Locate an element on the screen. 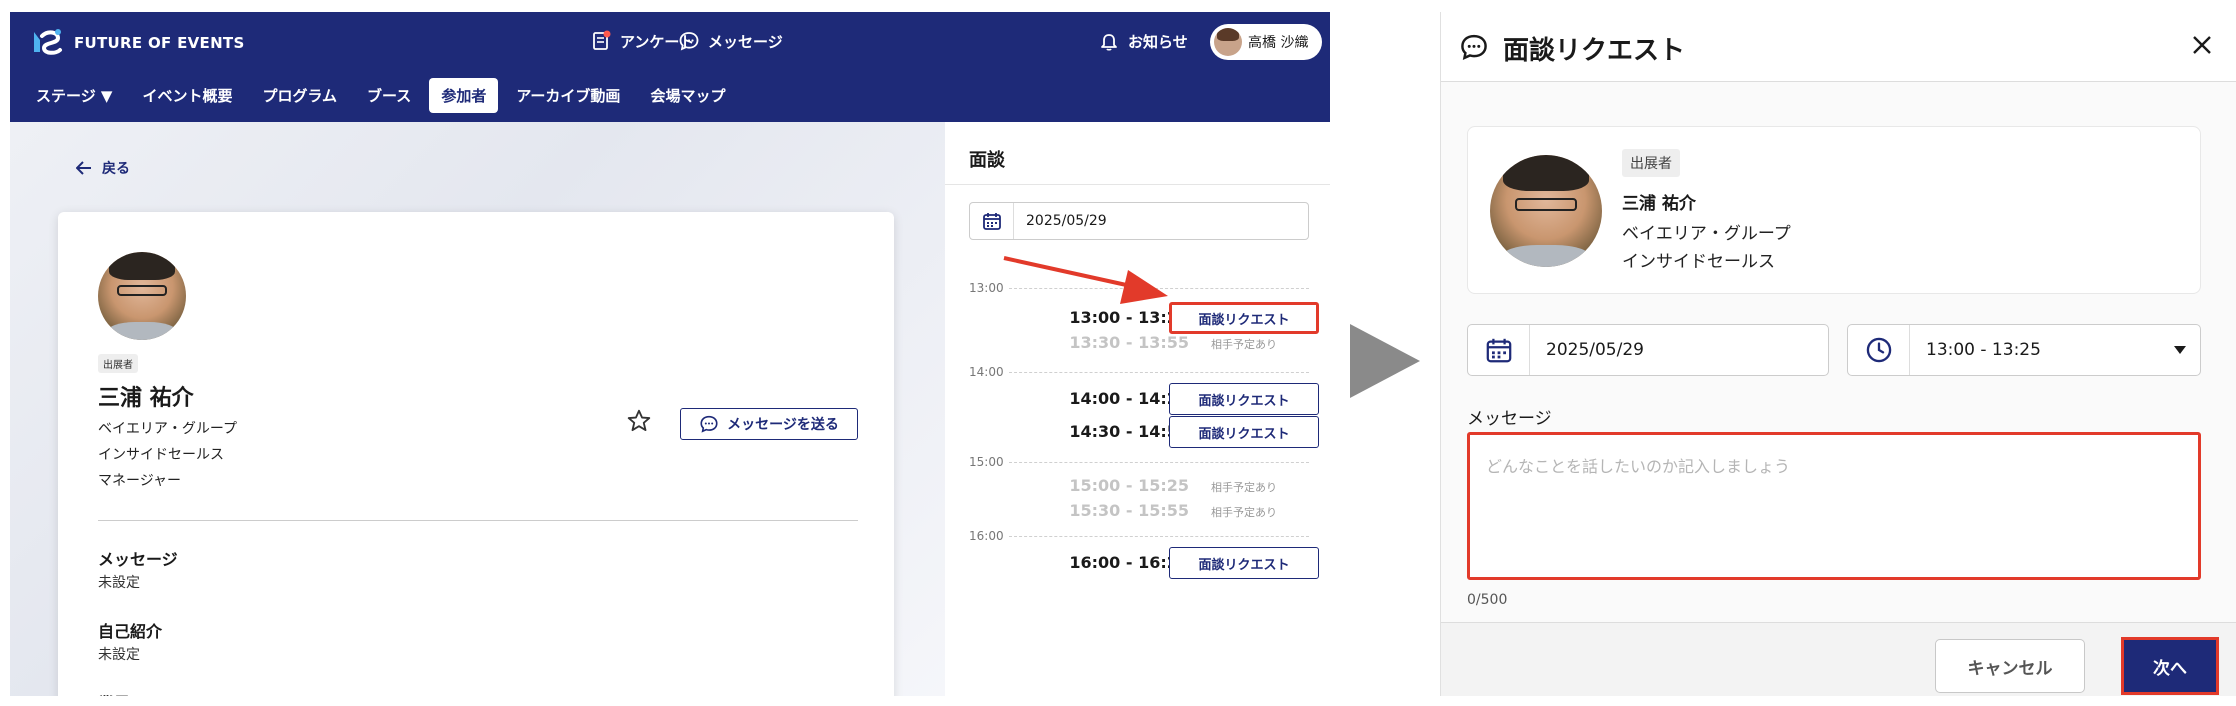 The width and height of the screenshot is (2236, 706). modal-title: 面談リクエスト is located at coordinates (1594, 51).